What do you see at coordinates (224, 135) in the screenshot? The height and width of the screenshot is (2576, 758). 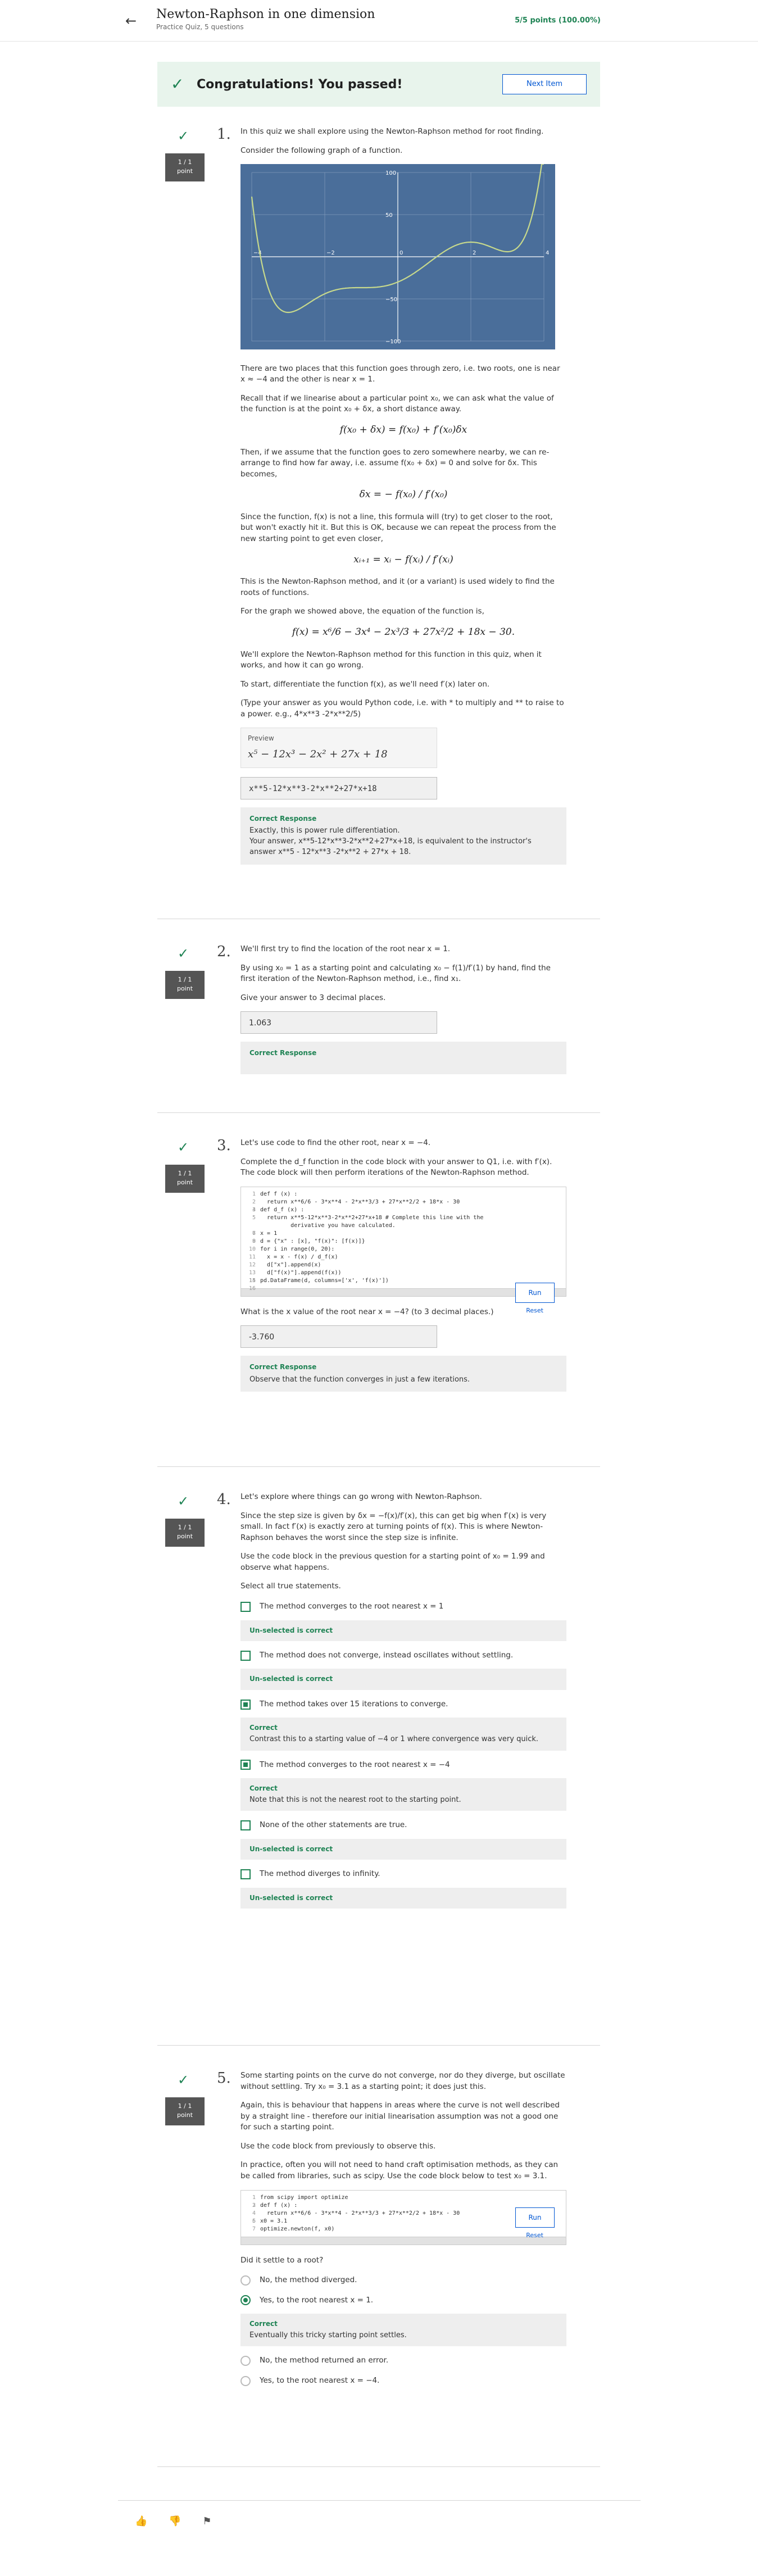 I see `question-number: 1.` at bounding box center [224, 135].